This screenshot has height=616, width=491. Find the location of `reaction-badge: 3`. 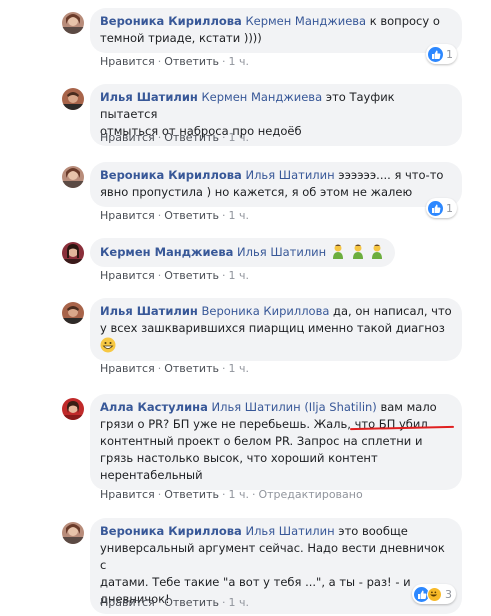

reaction-badge: 3 is located at coordinates (434, 594).